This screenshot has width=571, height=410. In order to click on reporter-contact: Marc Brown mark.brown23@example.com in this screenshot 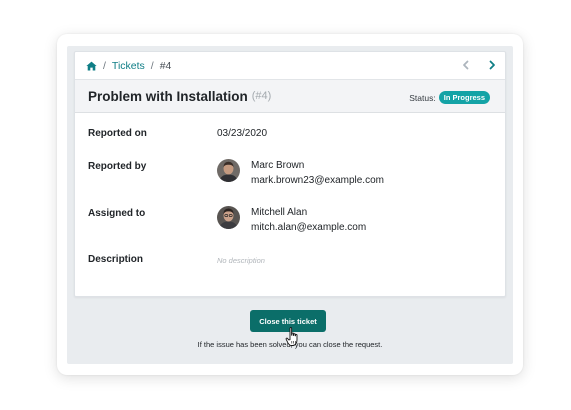, I will do `click(317, 173)`.